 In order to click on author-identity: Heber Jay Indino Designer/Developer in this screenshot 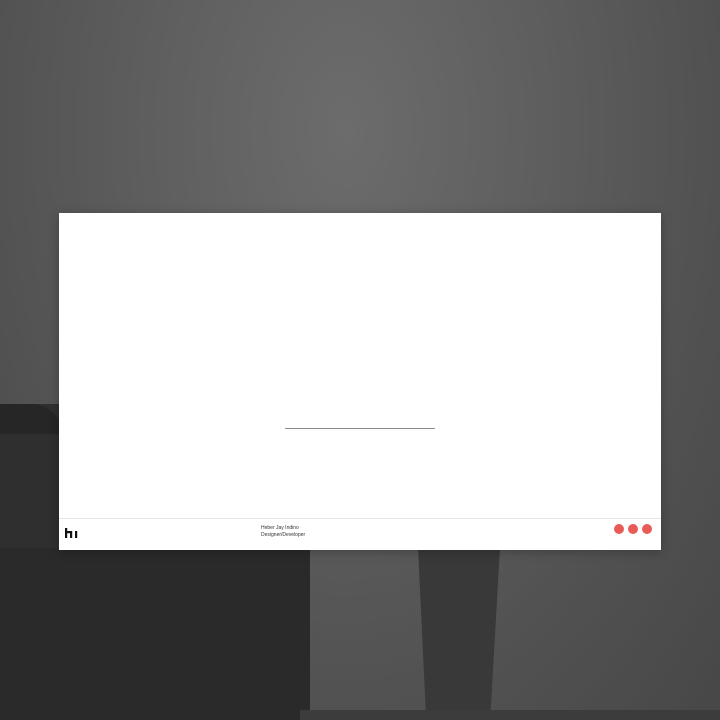, I will do `click(283, 531)`.